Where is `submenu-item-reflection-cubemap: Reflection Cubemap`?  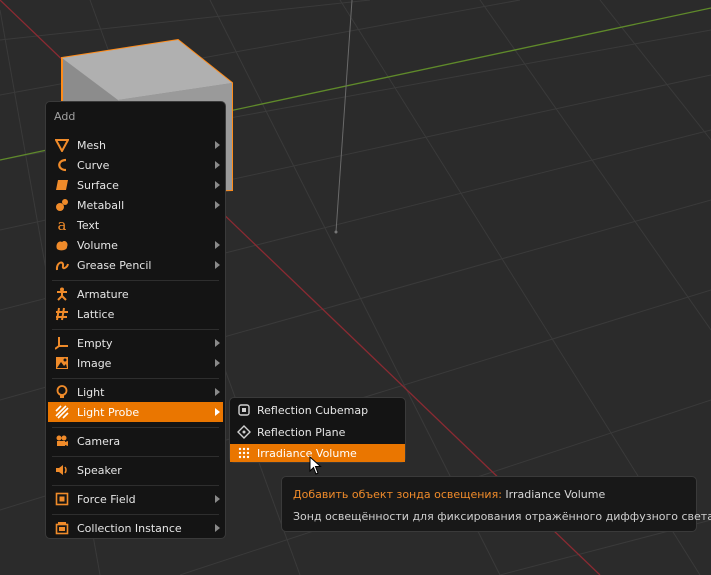
submenu-item-reflection-cubemap: Reflection Cubemap is located at coordinates (317, 410).